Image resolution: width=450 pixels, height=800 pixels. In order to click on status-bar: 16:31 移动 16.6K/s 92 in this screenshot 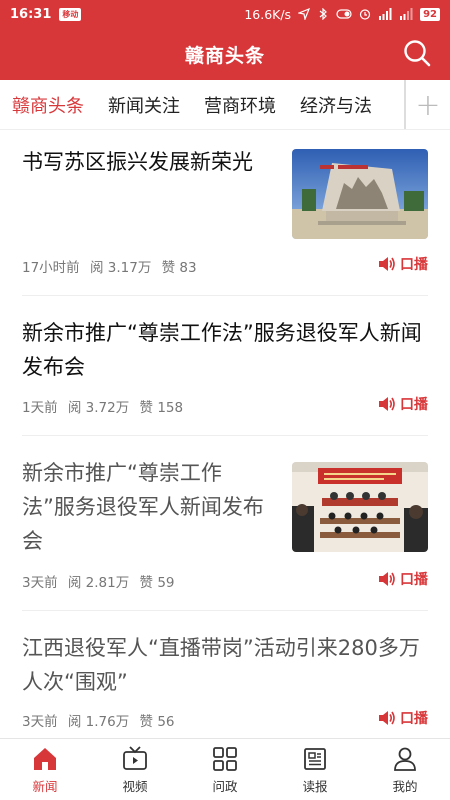, I will do `click(225, 14)`.